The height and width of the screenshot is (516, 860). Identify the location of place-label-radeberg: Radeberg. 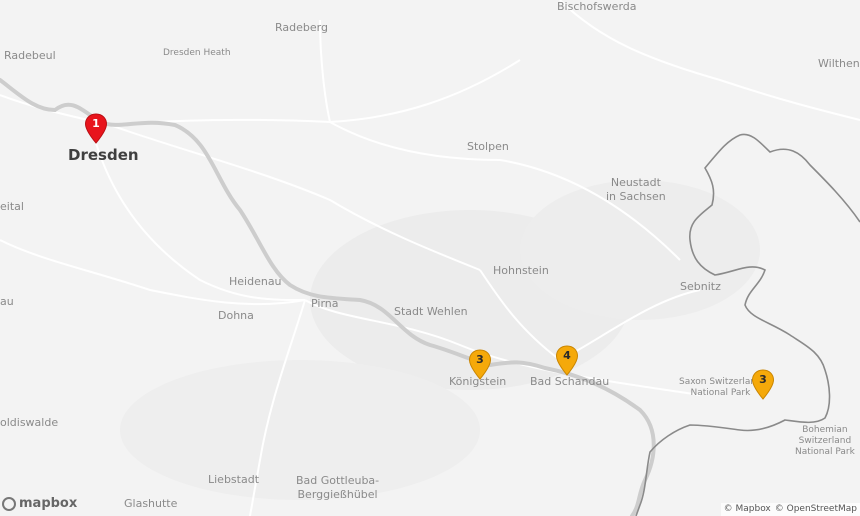
(301, 27).